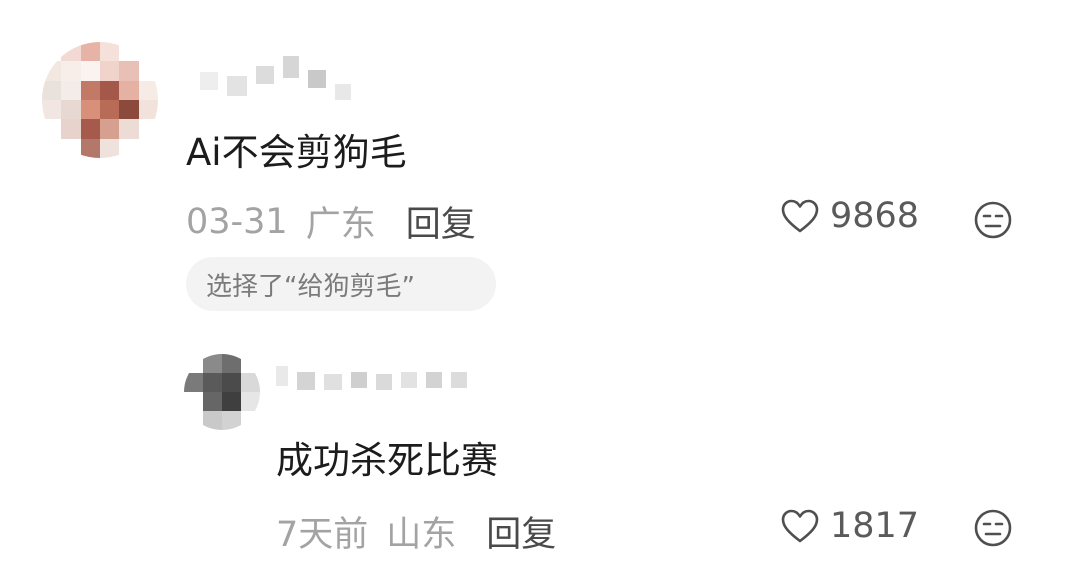 This screenshot has height=568, width=1080. Describe the element at coordinates (322, 535) in the screenshot. I see `comment-date: 7天前` at that location.